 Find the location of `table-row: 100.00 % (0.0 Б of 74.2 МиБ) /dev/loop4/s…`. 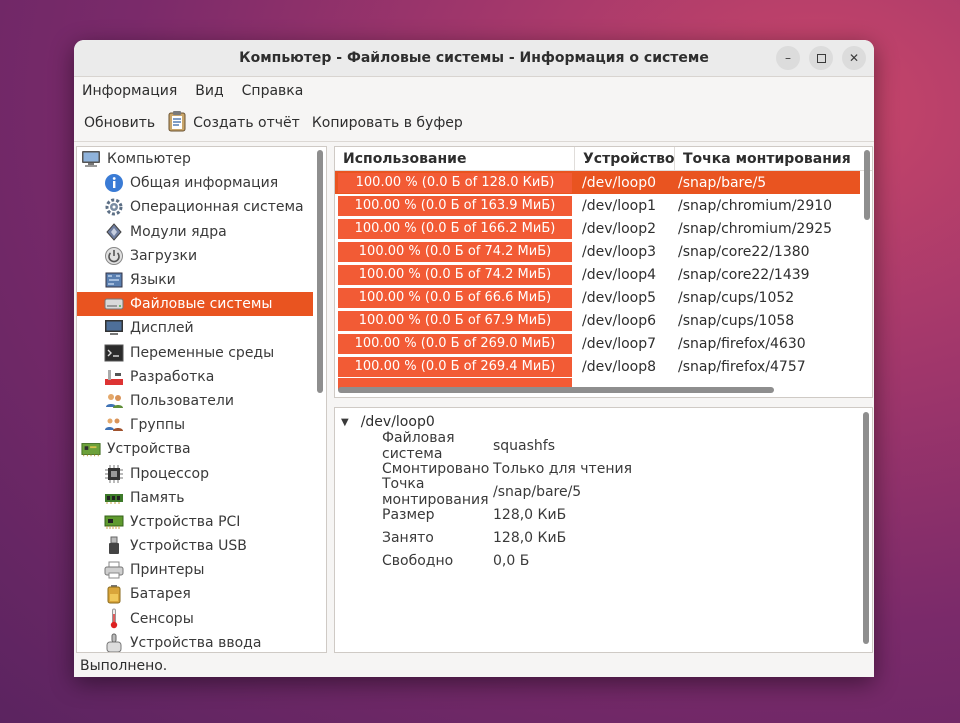

table-row: 100.00 % (0.0 Б of 74.2 МиБ) /dev/loop4/s… is located at coordinates (603, 274).